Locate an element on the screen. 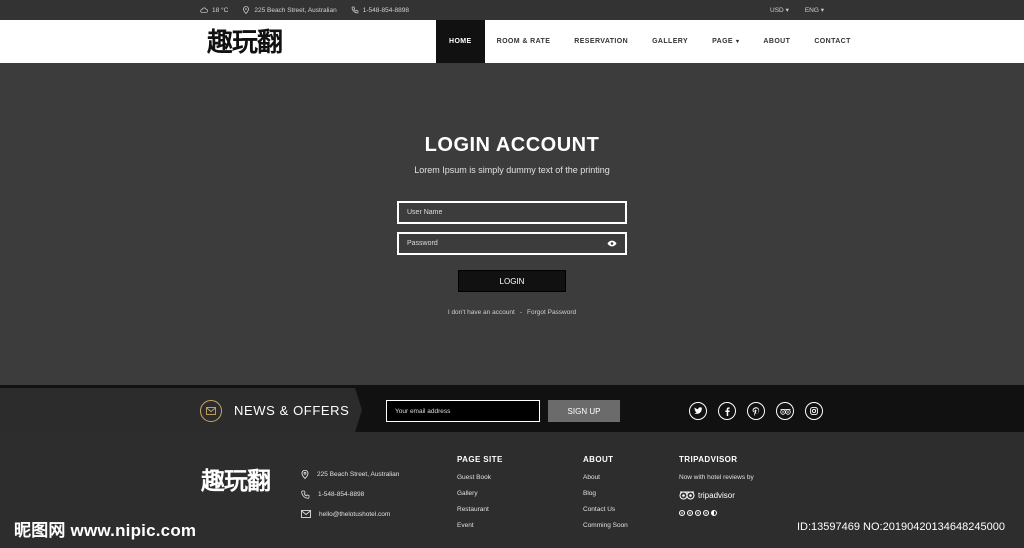 Image resolution: width=1024 pixels, height=548 pixels. footer-link-gallery: Gallery is located at coordinates (480, 498).